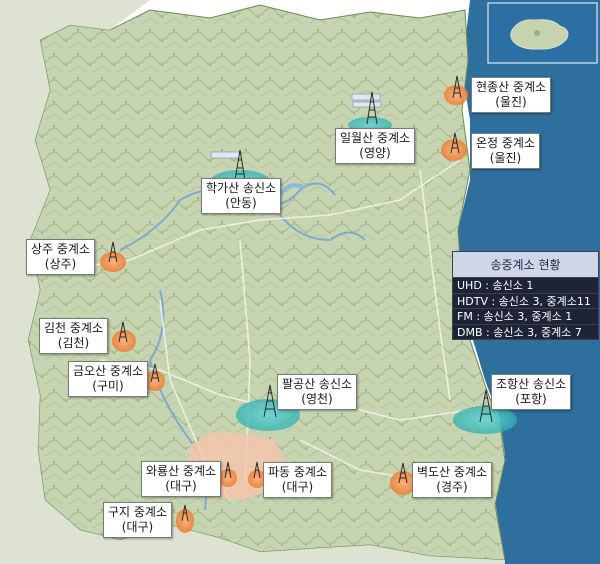  I want to click on site-name: 학가산 송신소, so click(241, 188).